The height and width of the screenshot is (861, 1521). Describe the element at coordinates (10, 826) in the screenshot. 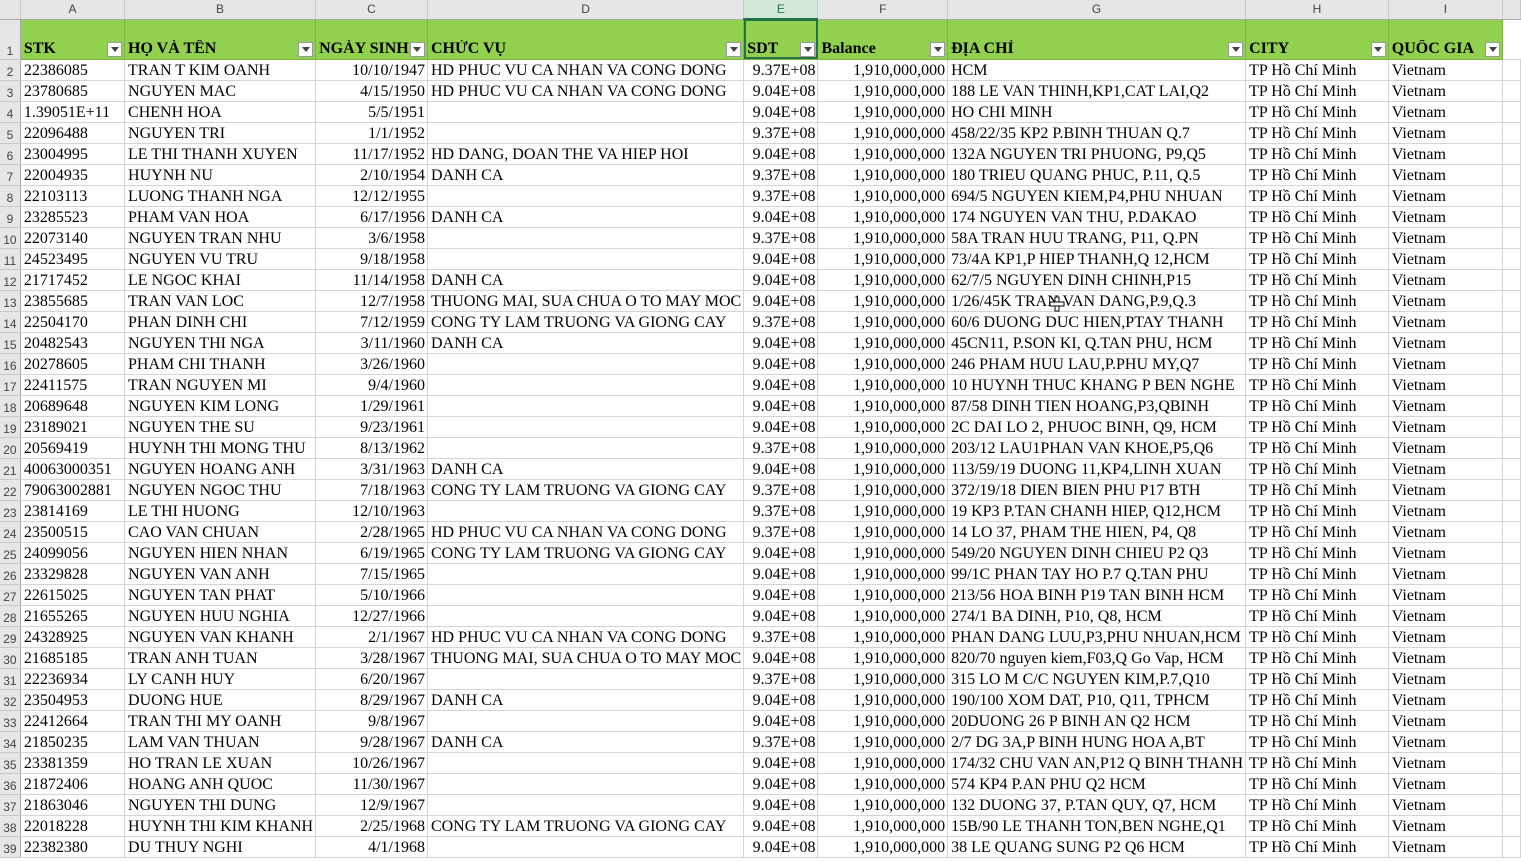

I see `row-header: 38` at that location.